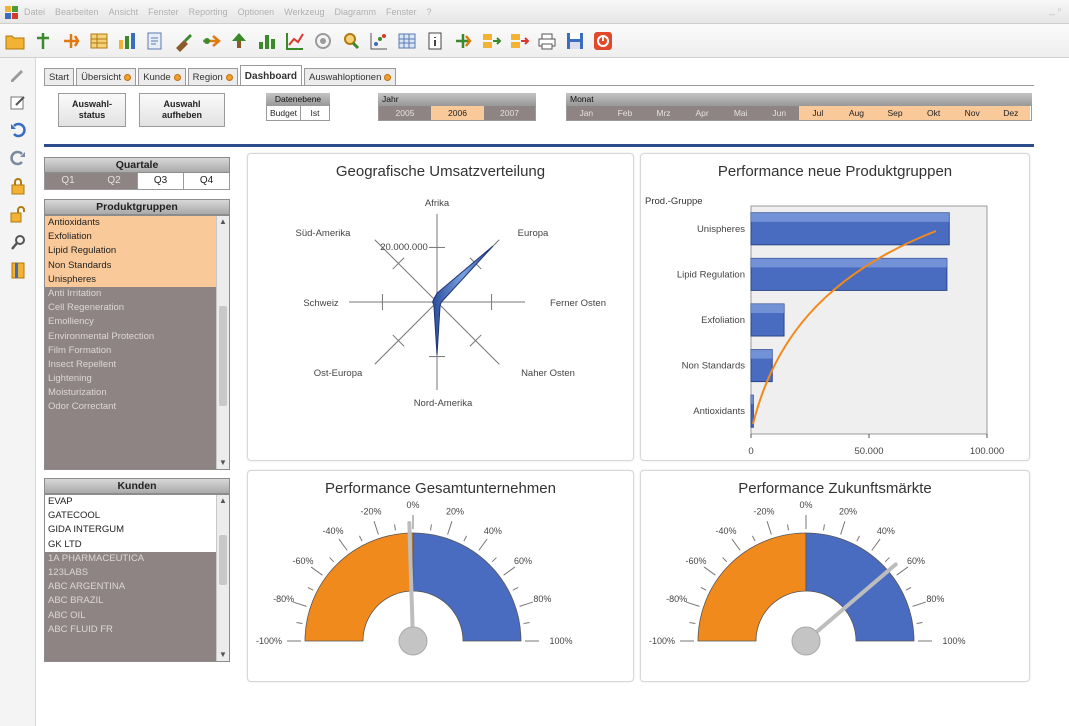  What do you see at coordinates (304, 12) in the screenshot?
I see `menu-item-werkzeug: Werkzeug` at bounding box center [304, 12].